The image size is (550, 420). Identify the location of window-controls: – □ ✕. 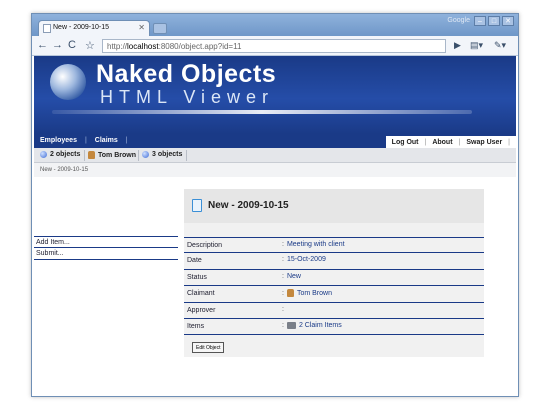
(494, 21).